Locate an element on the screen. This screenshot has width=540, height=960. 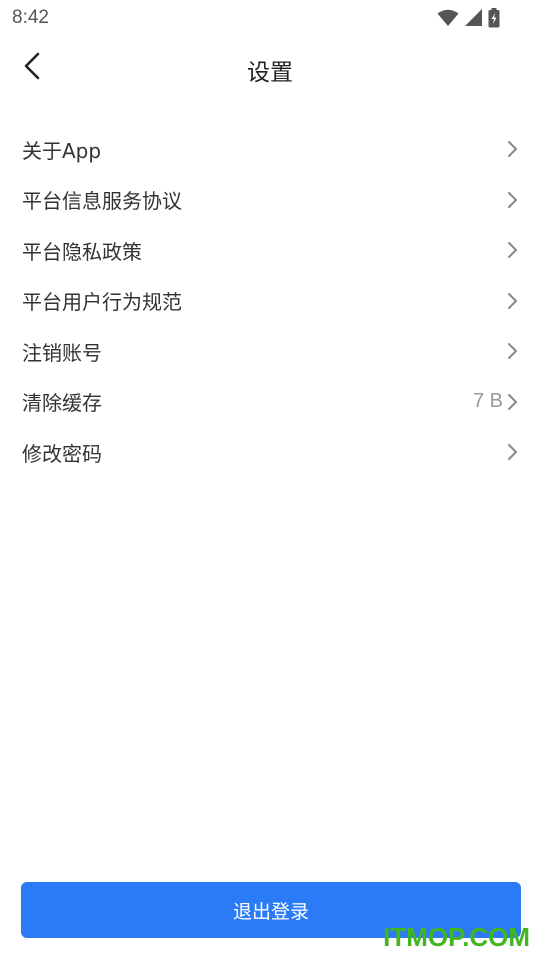
settings-item-label: 平台用户行为规范 is located at coordinates (102, 302).